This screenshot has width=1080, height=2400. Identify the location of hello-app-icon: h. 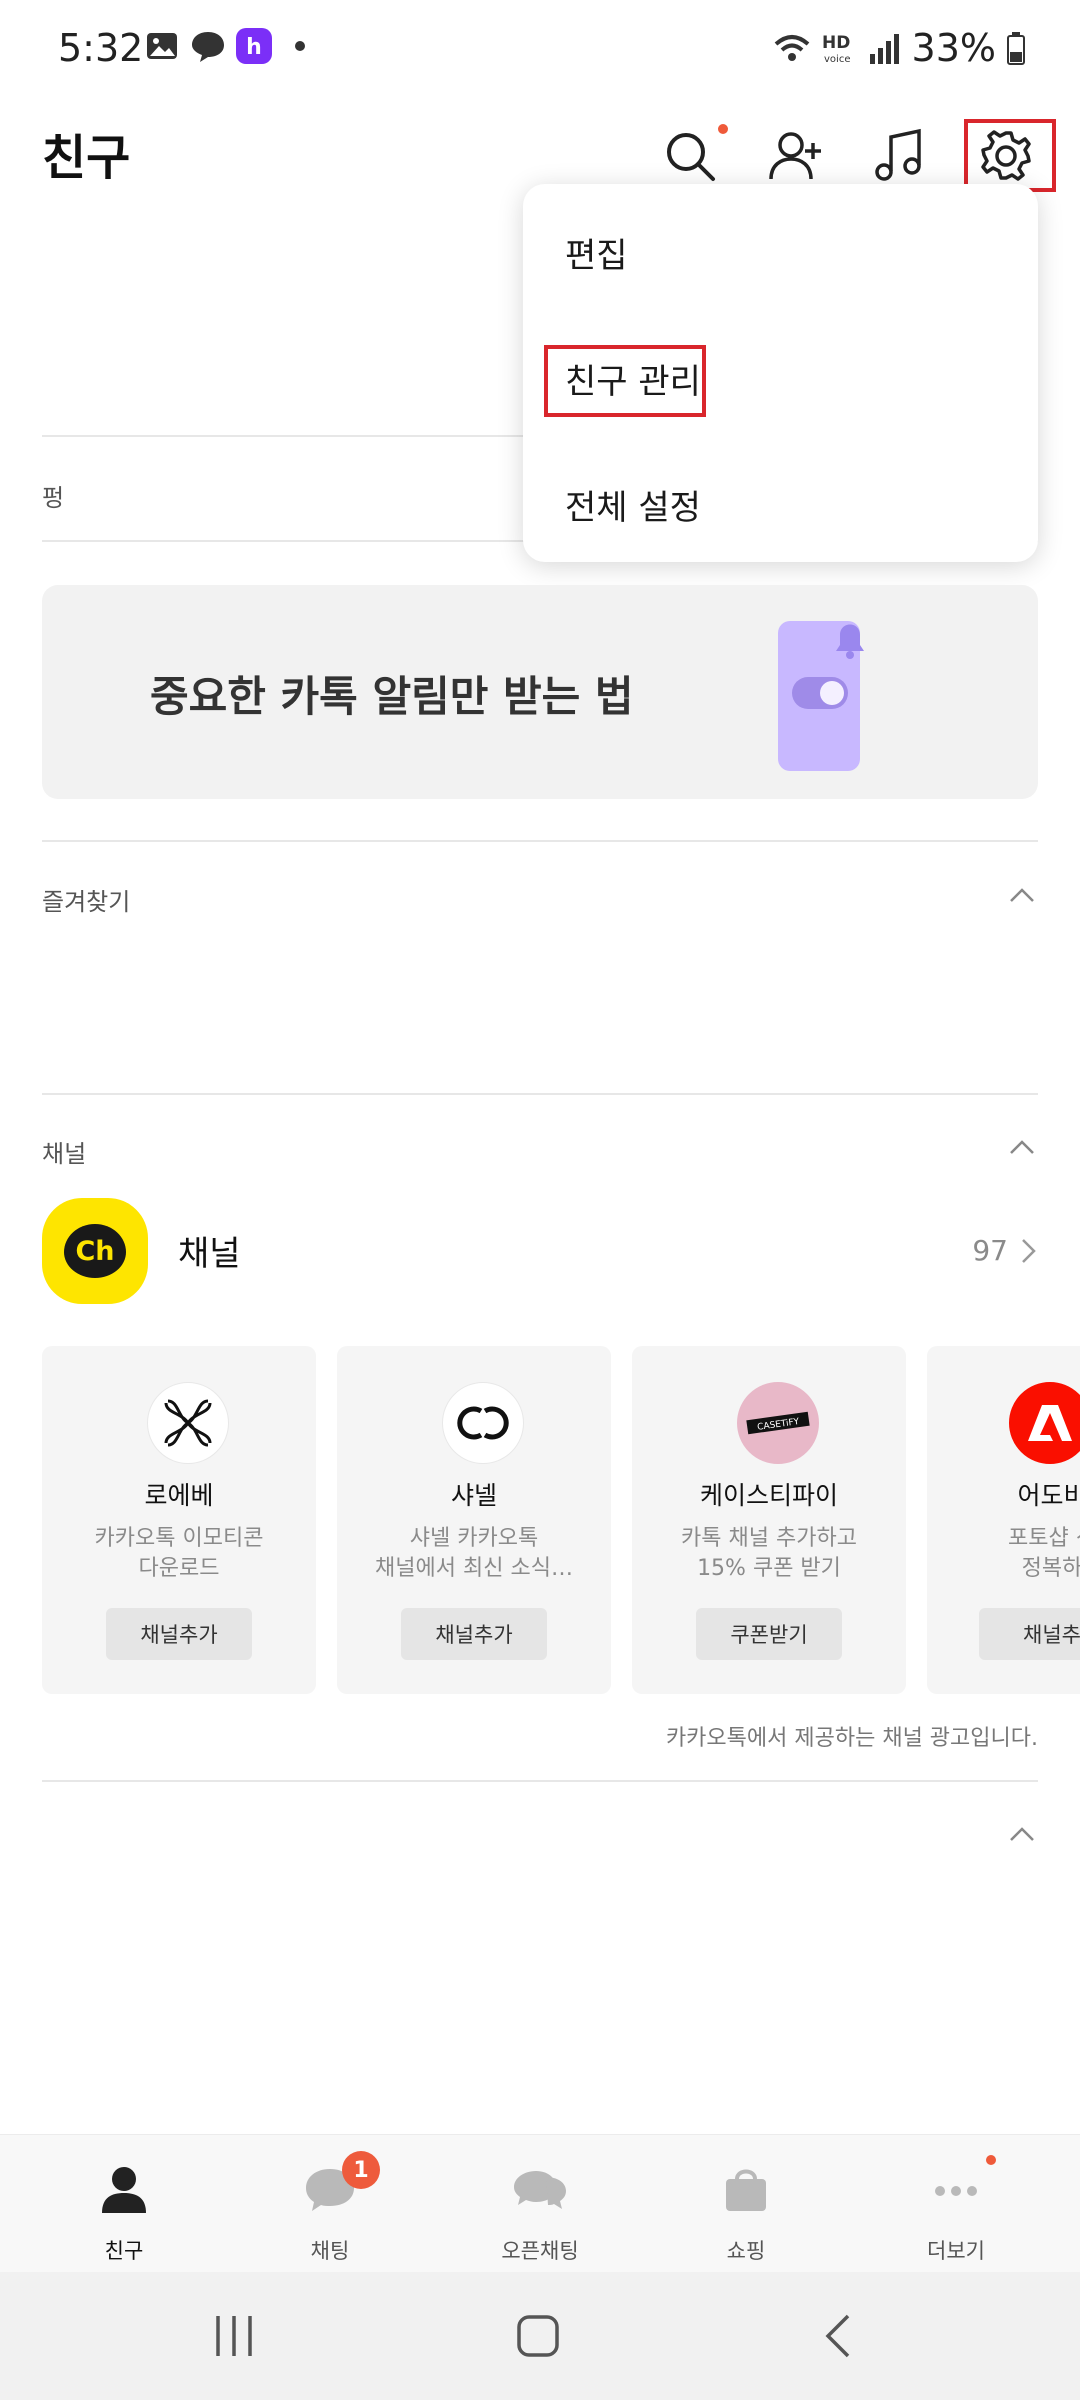
(254, 46).